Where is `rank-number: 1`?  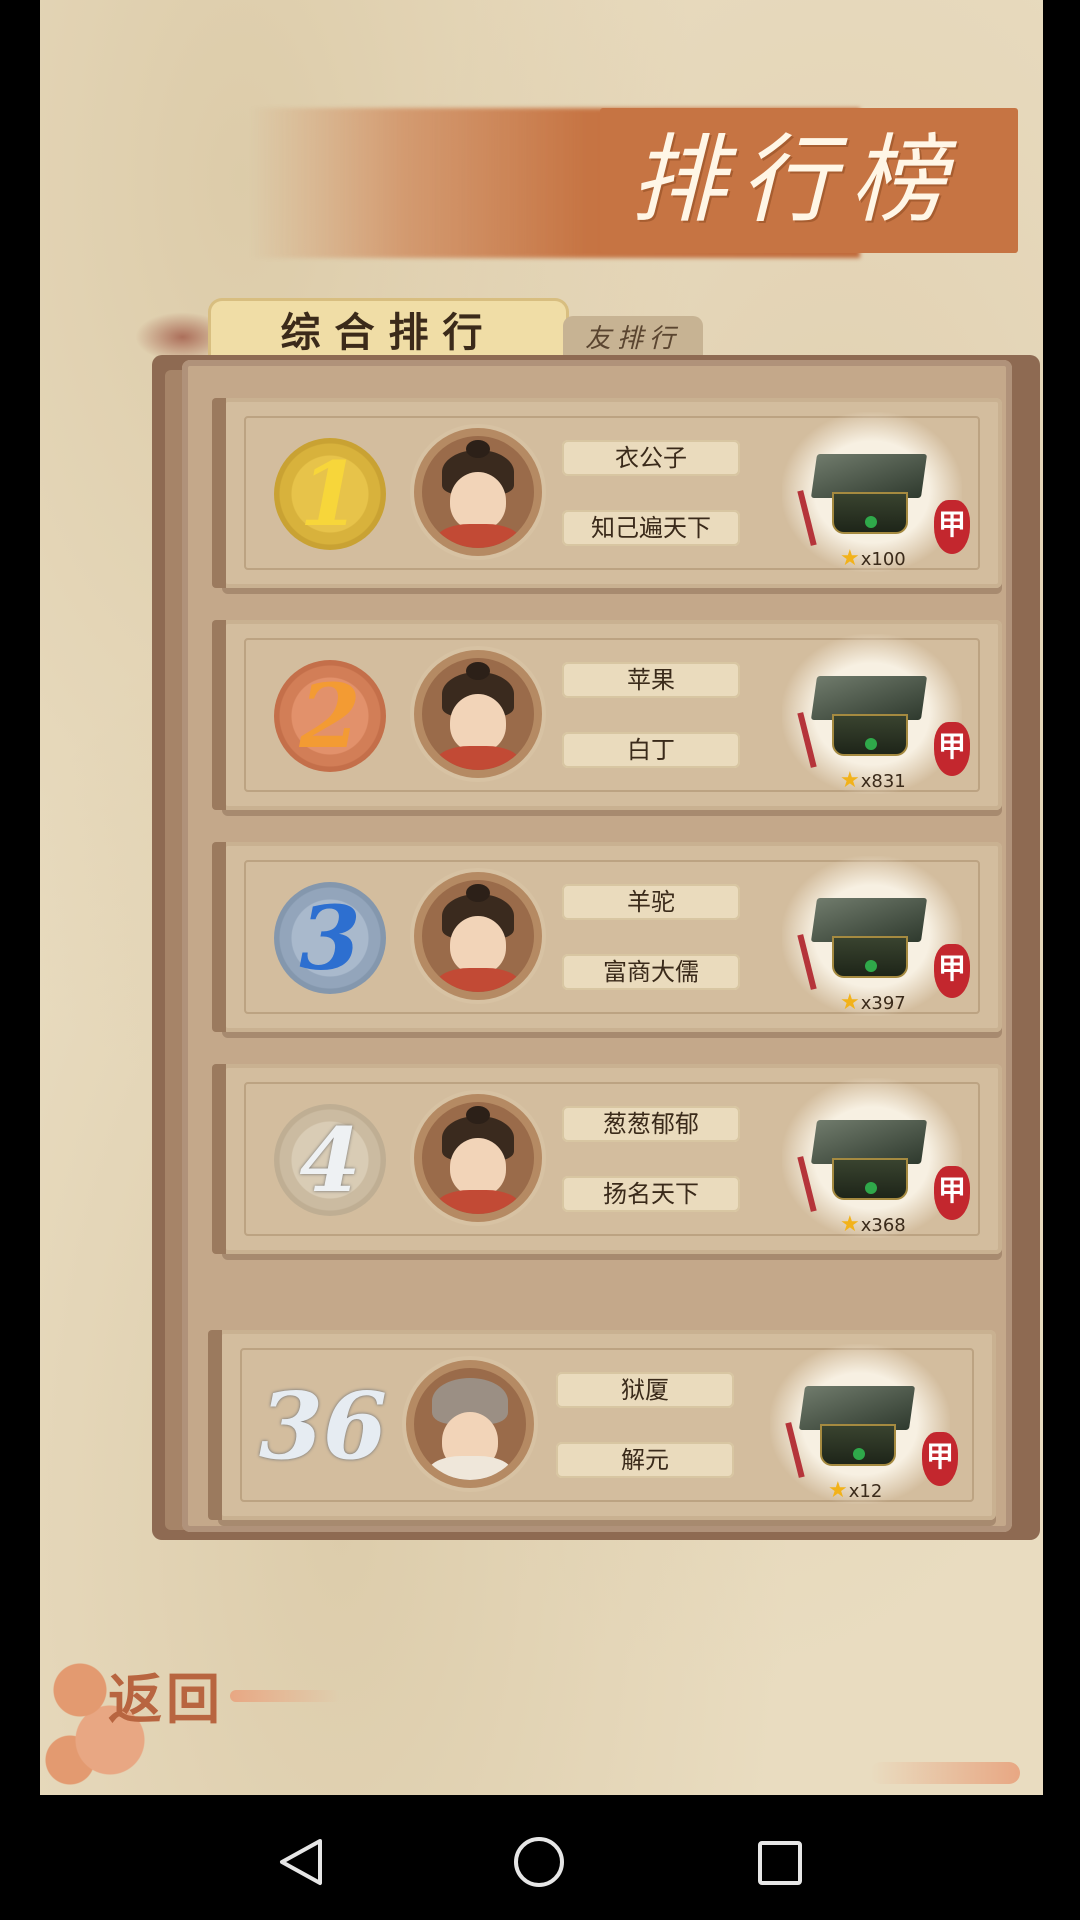
rank-number: 1 is located at coordinates (330, 494).